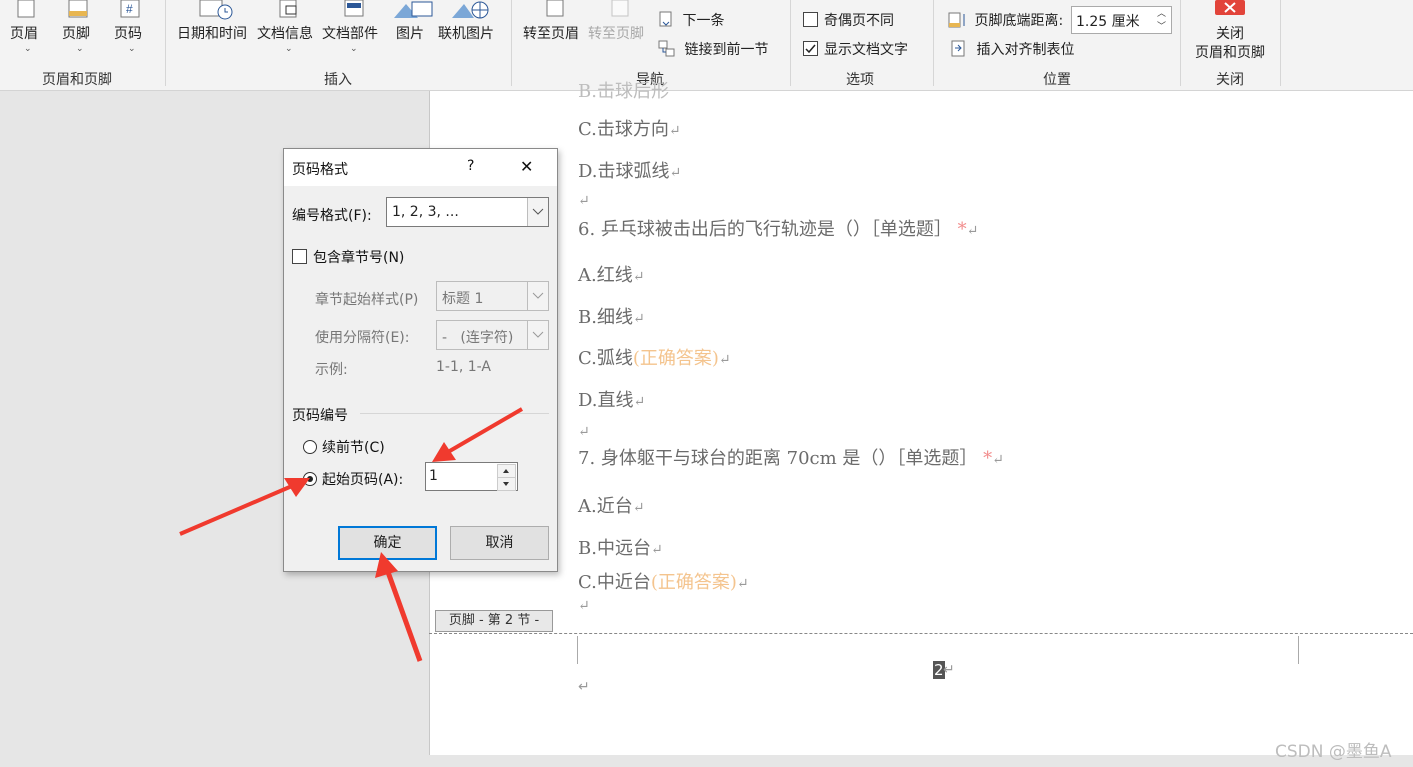 The width and height of the screenshot is (1413, 767). Describe the element at coordinates (860, 80) in the screenshot. I see `group-label-options: 选项` at that location.